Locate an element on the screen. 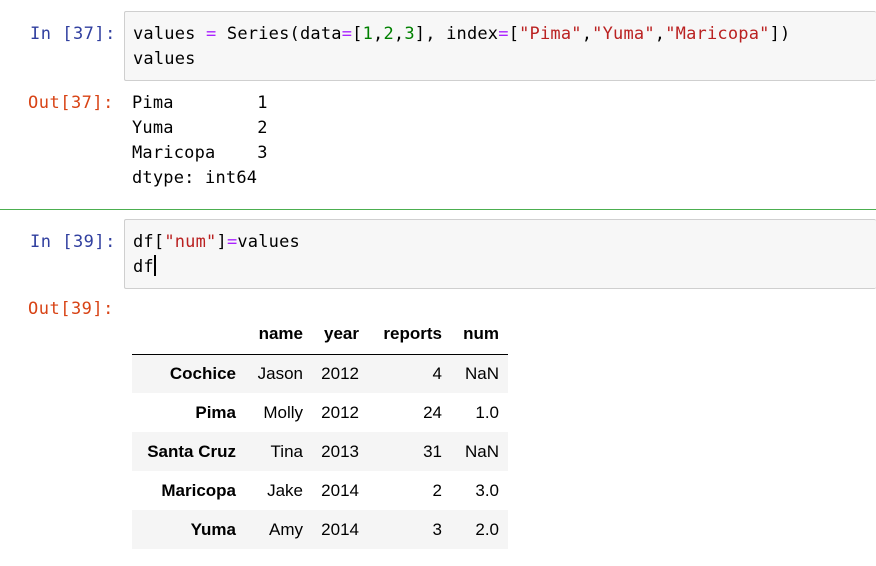 This screenshot has height=566, width=876. cell-name: Jake is located at coordinates (285, 490).